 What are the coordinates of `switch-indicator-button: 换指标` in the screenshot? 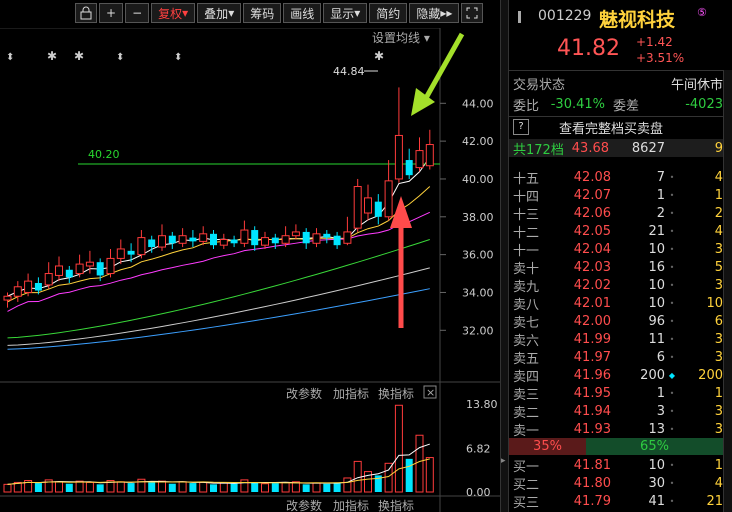 It's located at (396, 393).